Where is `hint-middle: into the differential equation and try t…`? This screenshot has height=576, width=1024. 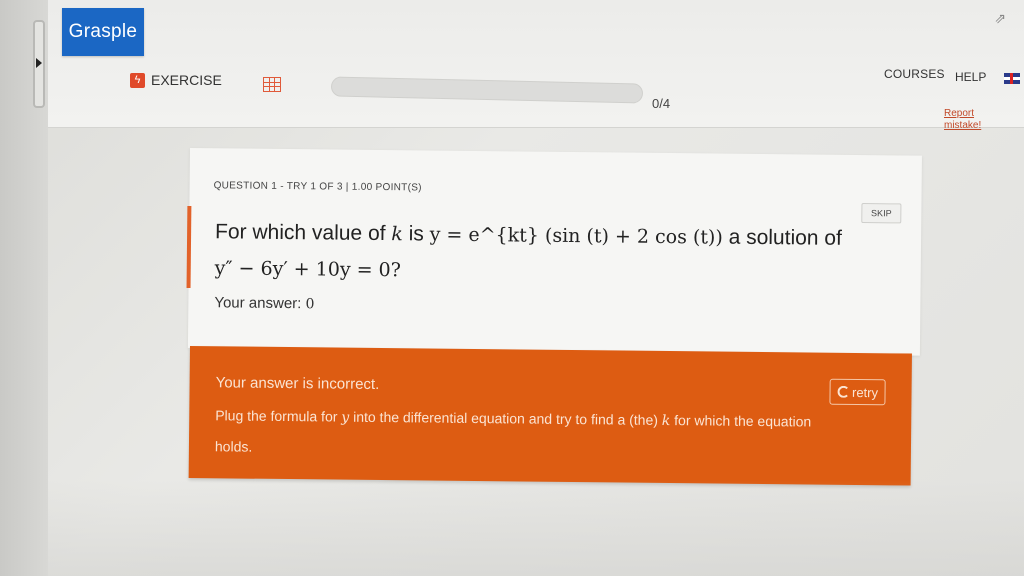
hint-middle: into the differential equation and try t… is located at coordinates (505, 418).